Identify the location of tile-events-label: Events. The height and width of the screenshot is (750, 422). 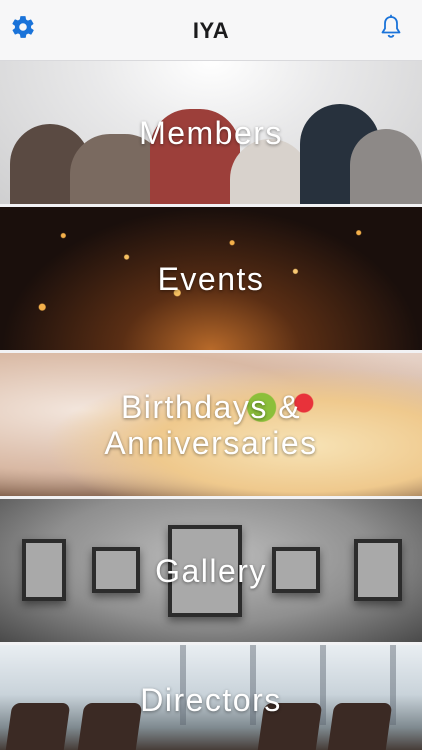
(211, 278).